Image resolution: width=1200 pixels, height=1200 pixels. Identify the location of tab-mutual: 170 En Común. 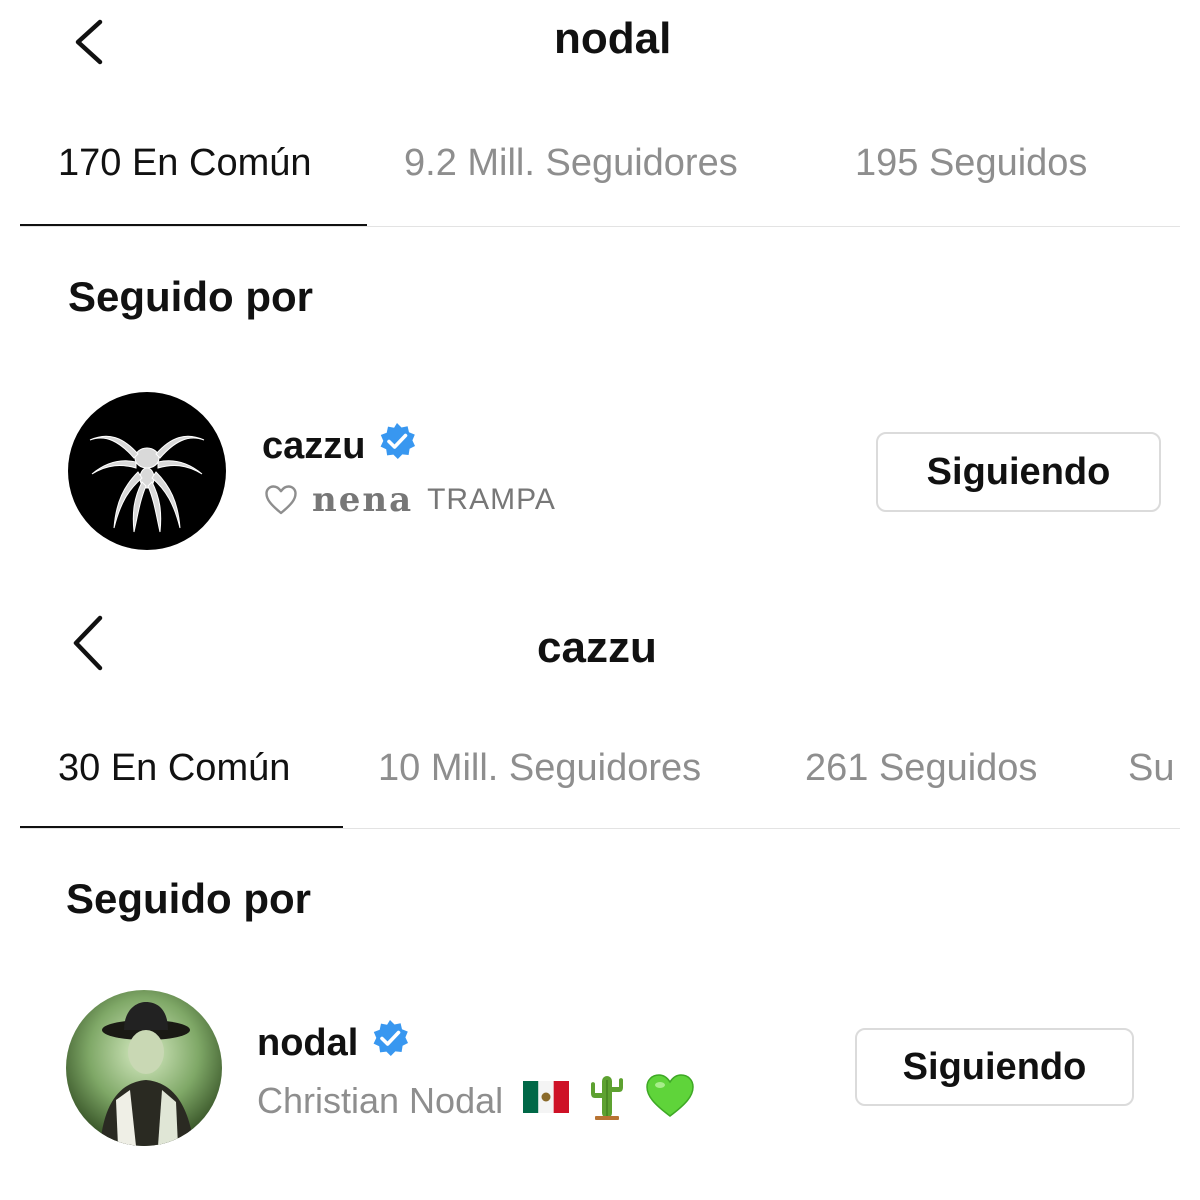
(185, 163).